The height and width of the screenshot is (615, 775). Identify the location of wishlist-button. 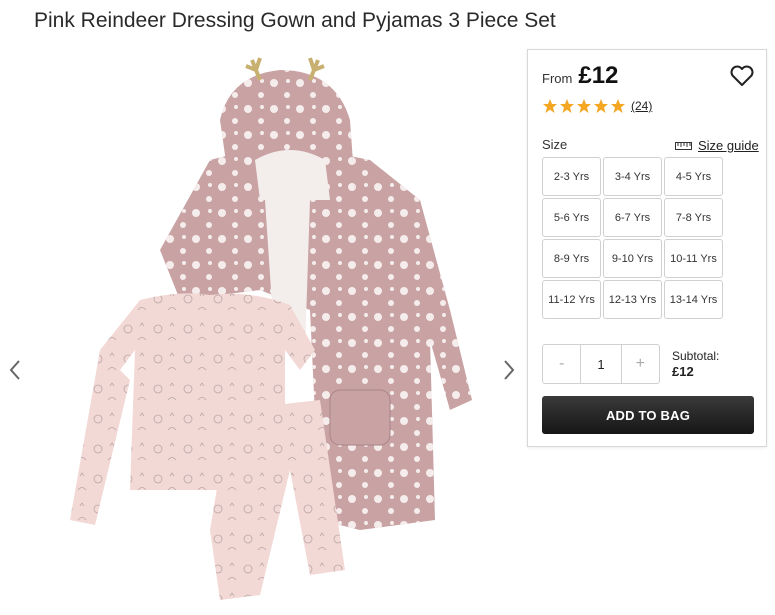
(742, 76).